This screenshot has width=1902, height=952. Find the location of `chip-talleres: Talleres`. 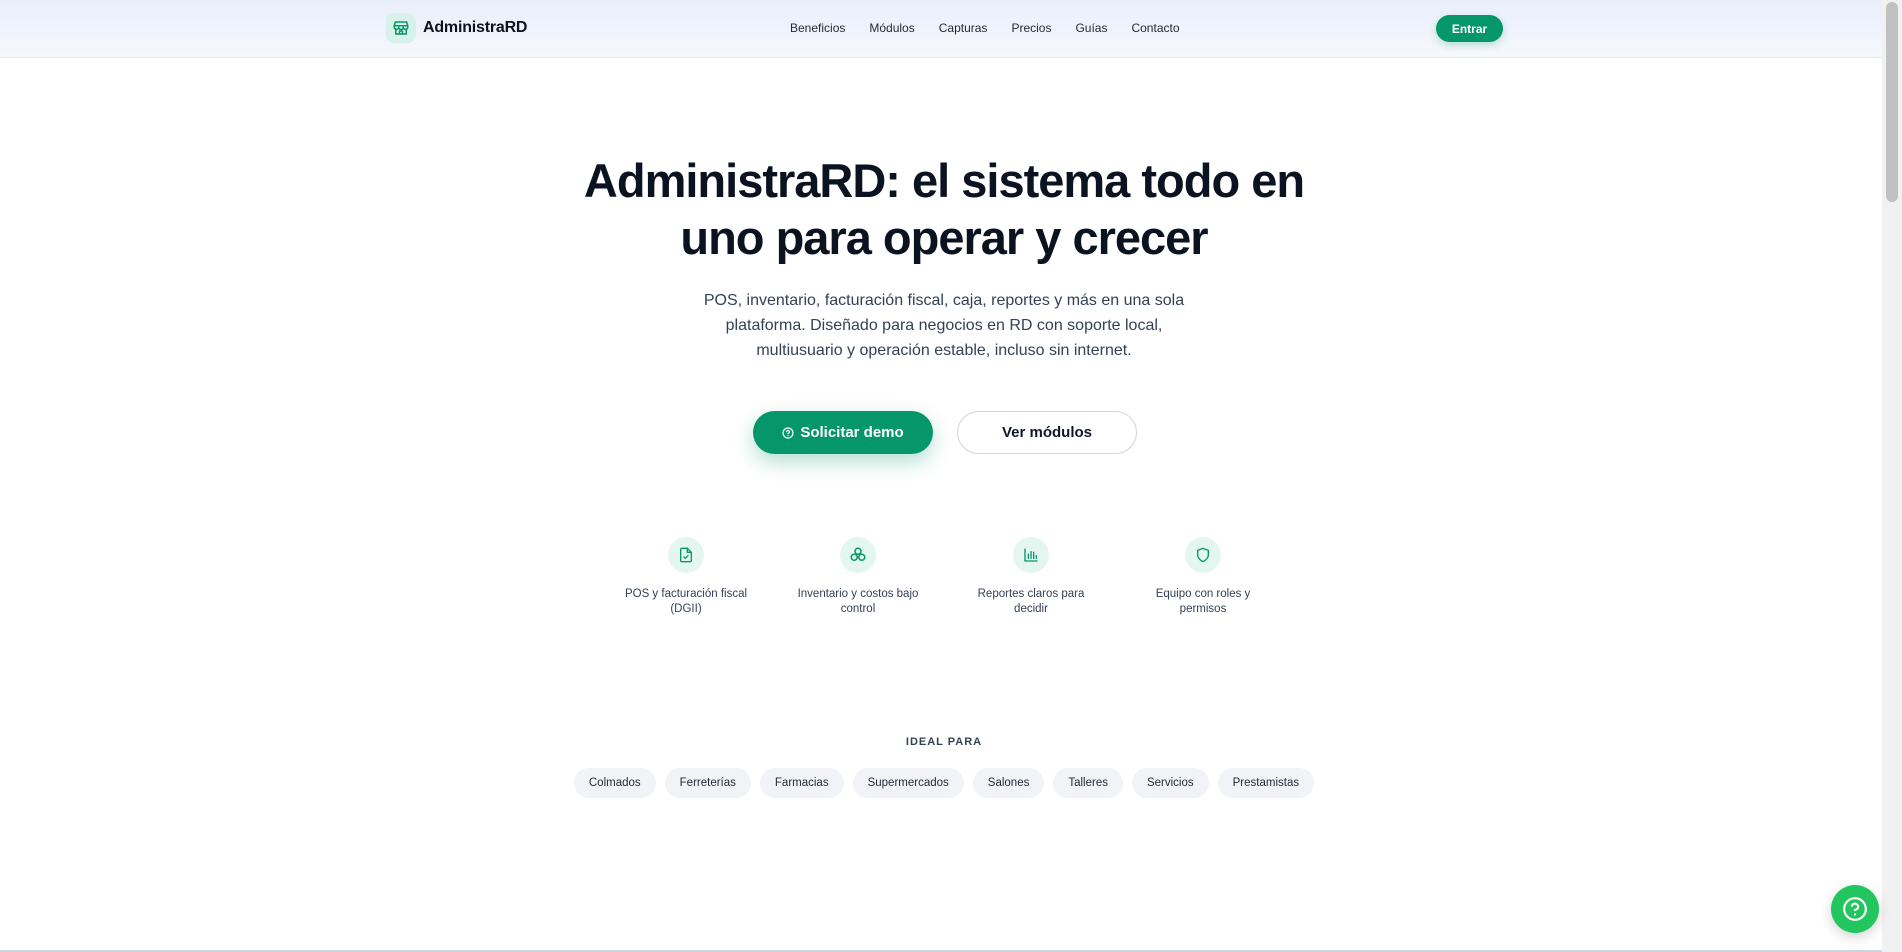

chip-talleres: Talleres is located at coordinates (1088, 783).